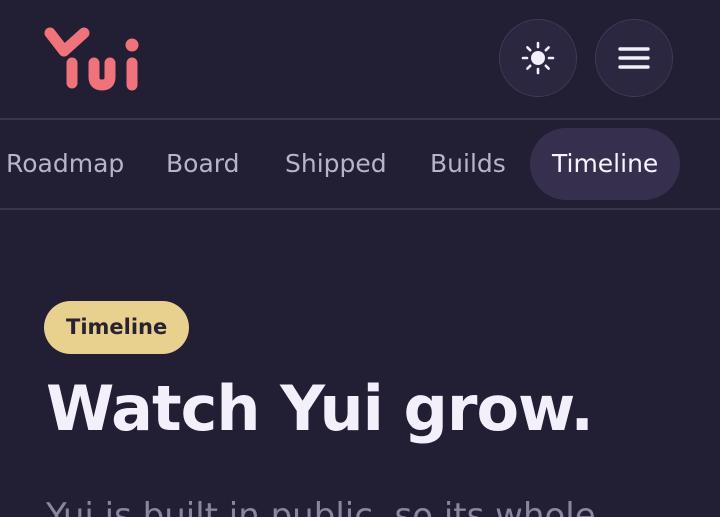  I want to click on tabs-divider, so click(360, 209).